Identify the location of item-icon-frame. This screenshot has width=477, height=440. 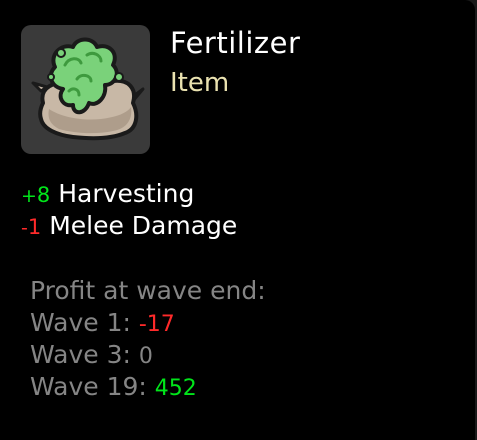
(85, 89).